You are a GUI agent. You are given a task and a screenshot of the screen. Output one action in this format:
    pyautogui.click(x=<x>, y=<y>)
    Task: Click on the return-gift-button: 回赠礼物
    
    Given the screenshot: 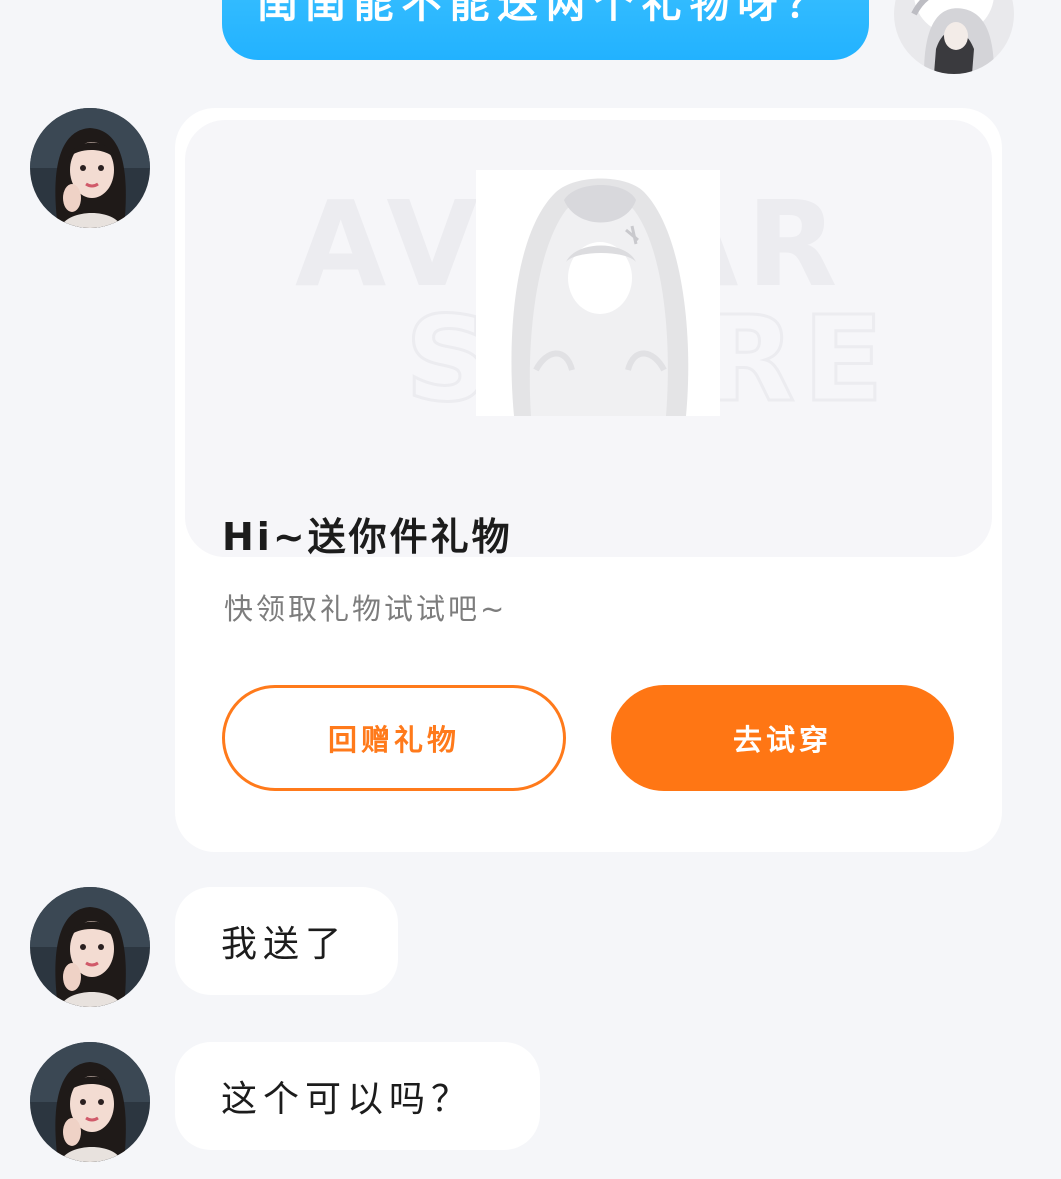 What is the action you would take?
    pyautogui.click(x=394, y=738)
    